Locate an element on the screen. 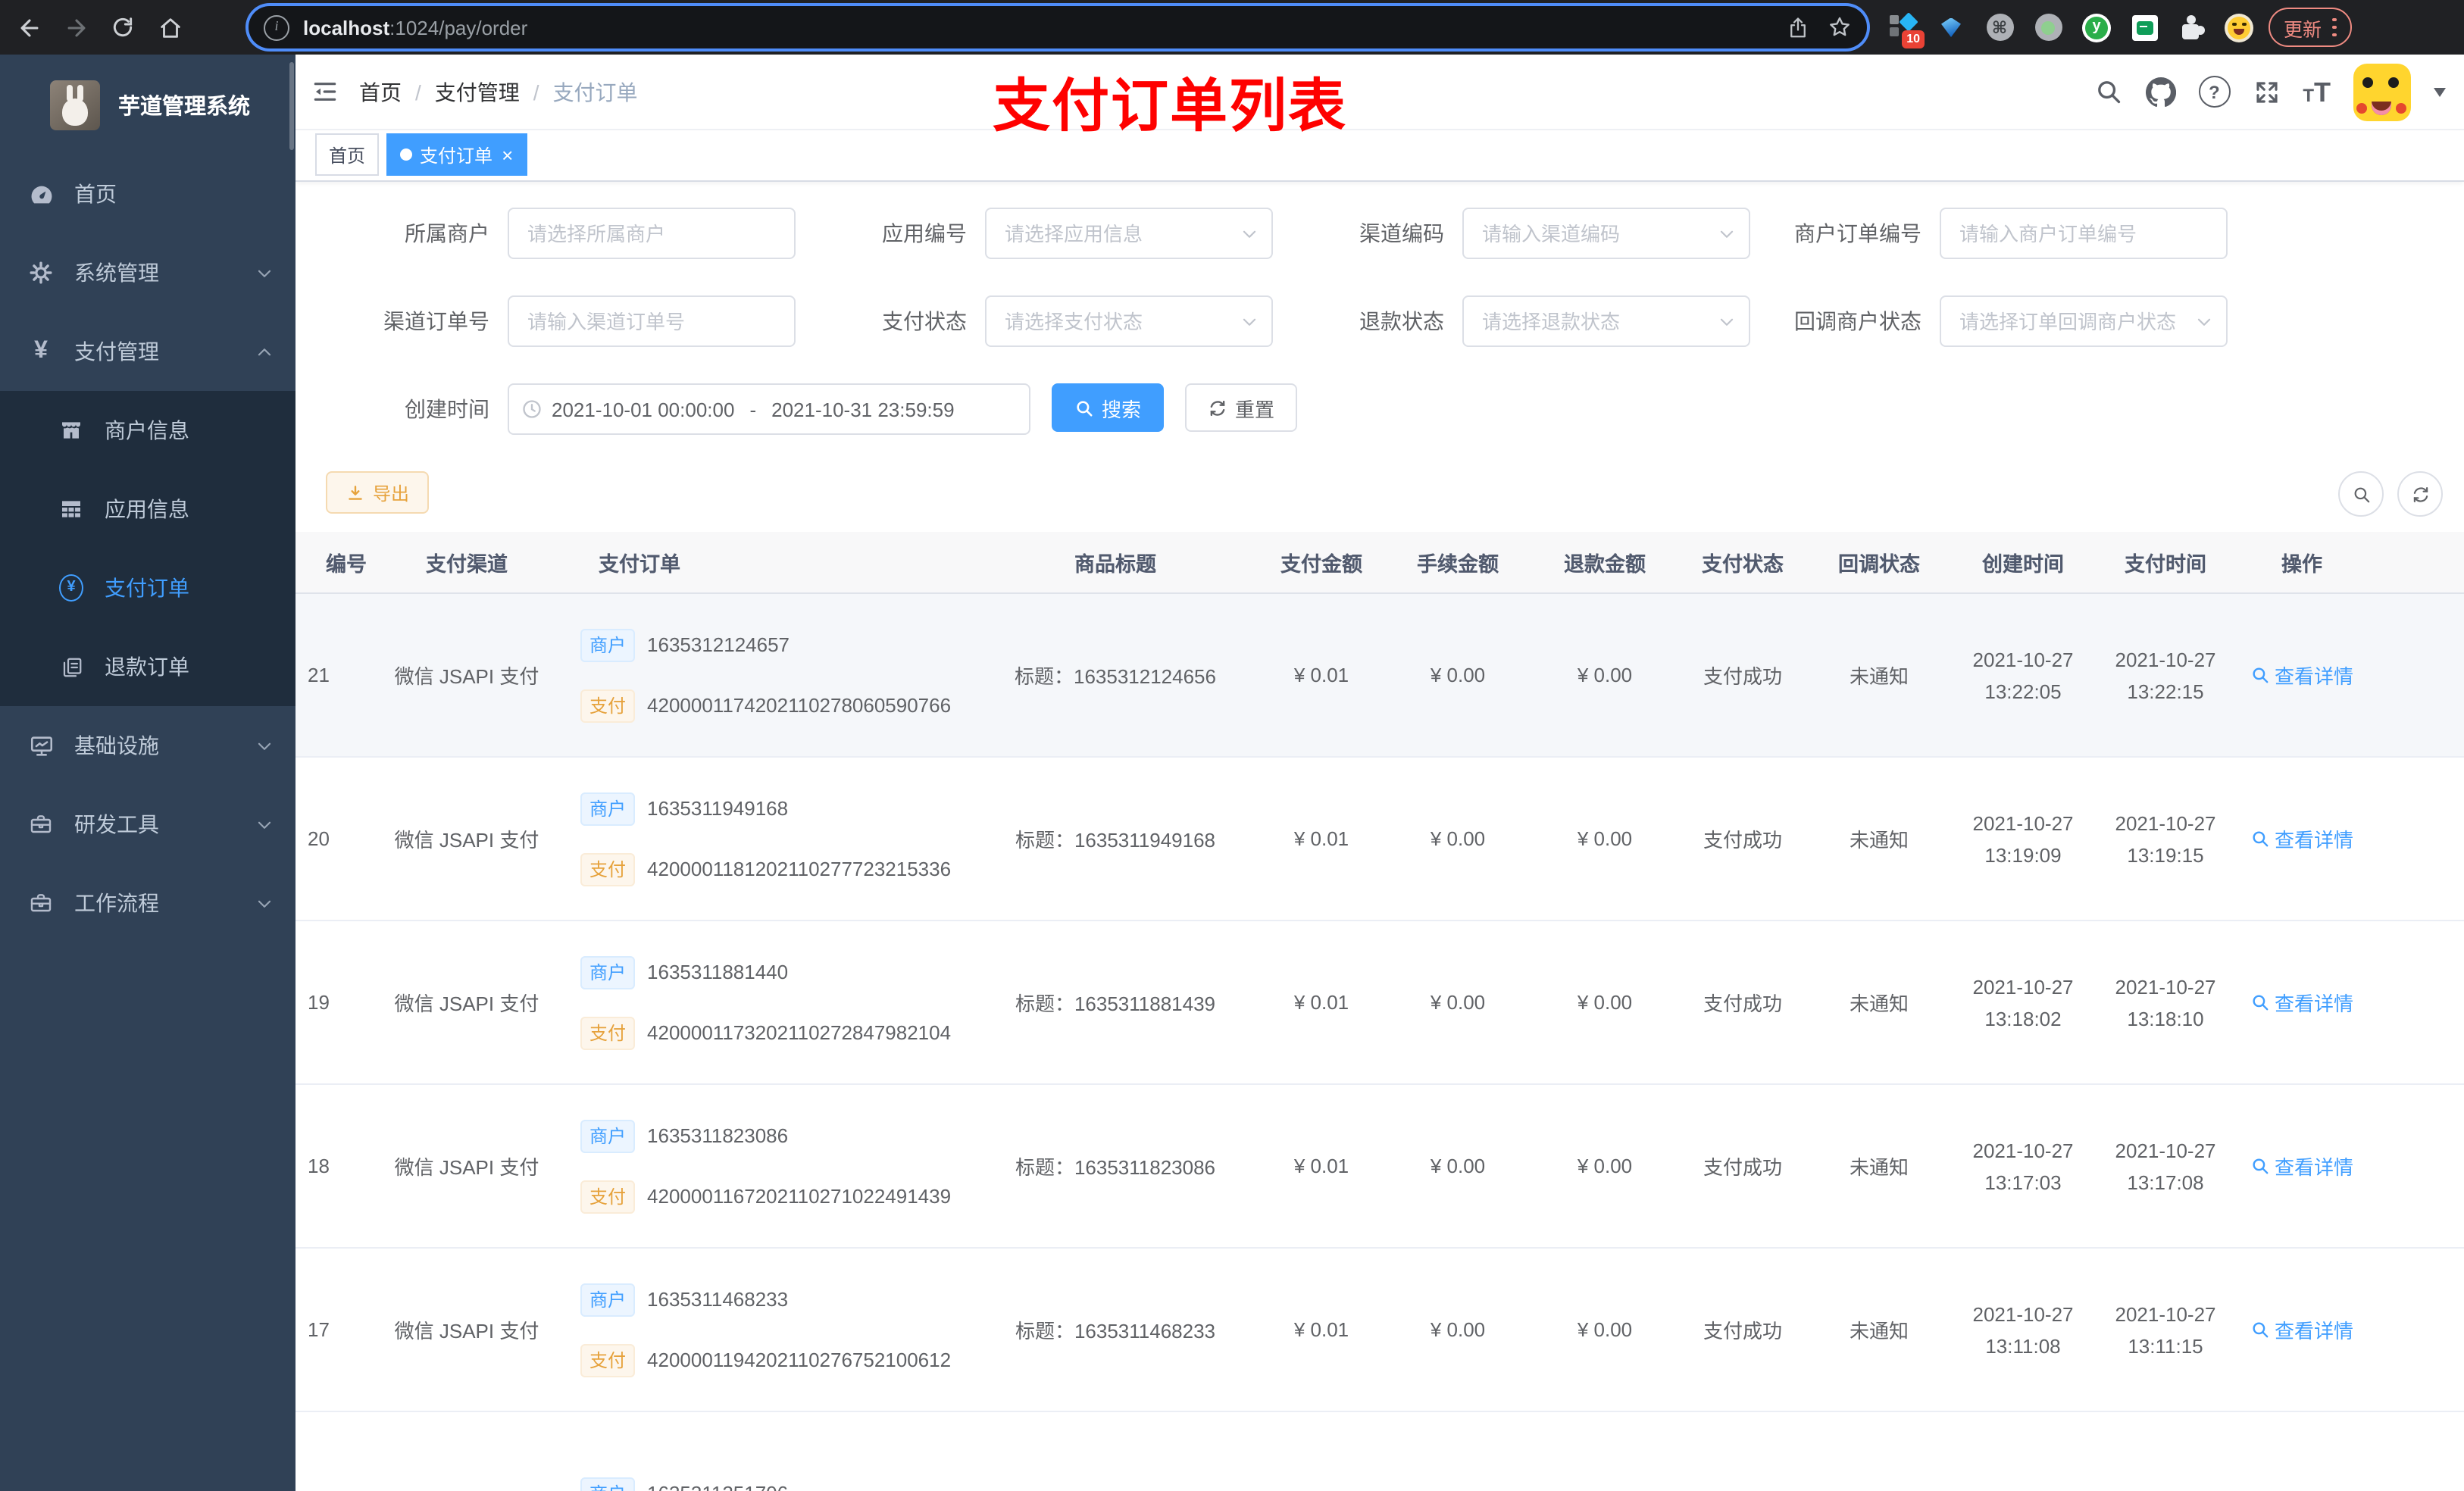  channel-code-field is located at coordinates (1606, 233).